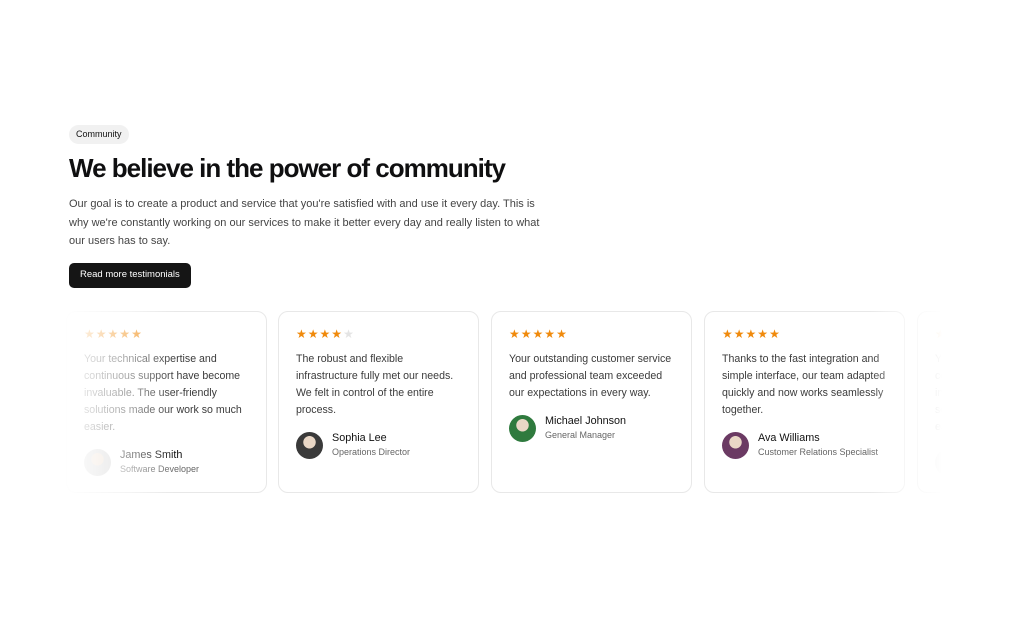  What do you see at coordinates (586, 421) in the screenshot?
I see `author-name: Michael Johnson` at bounding box center [586, 421].